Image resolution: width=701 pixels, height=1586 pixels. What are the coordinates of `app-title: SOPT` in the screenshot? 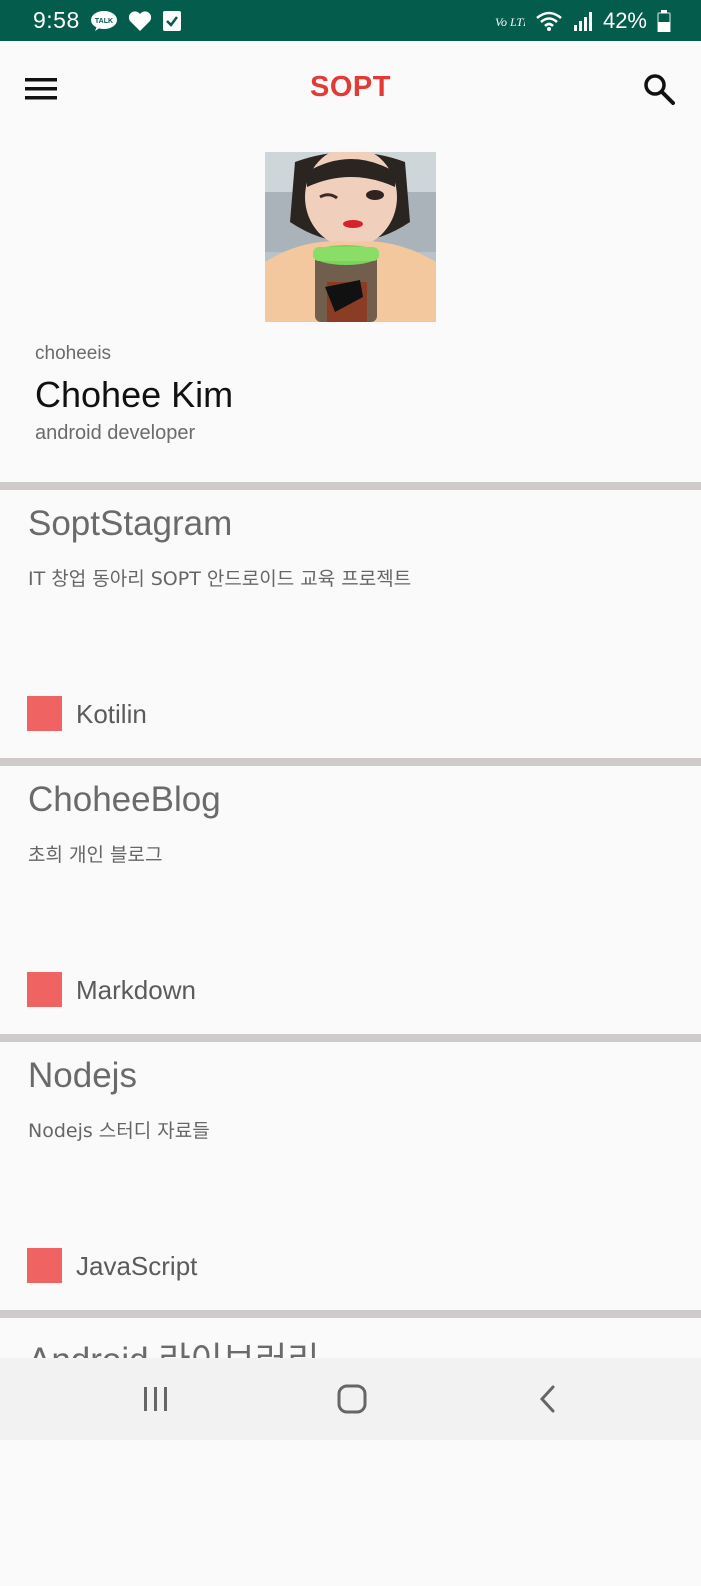 It's located at (350, 87).